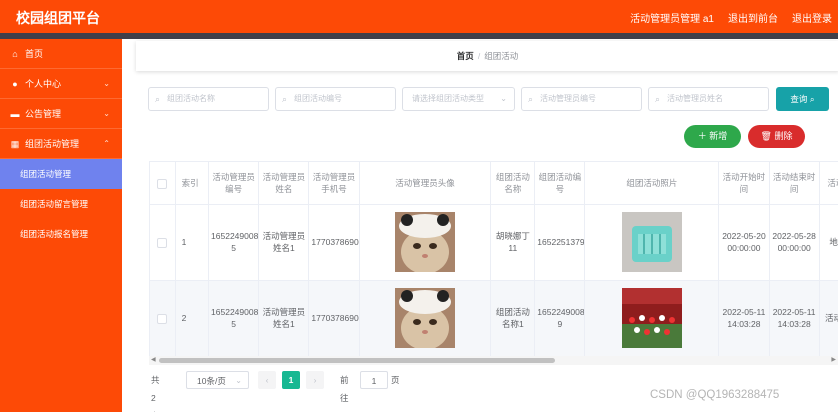 The image size is (838, 412). I want to click on pagination-total: 共 2 条, so click(155, 393).